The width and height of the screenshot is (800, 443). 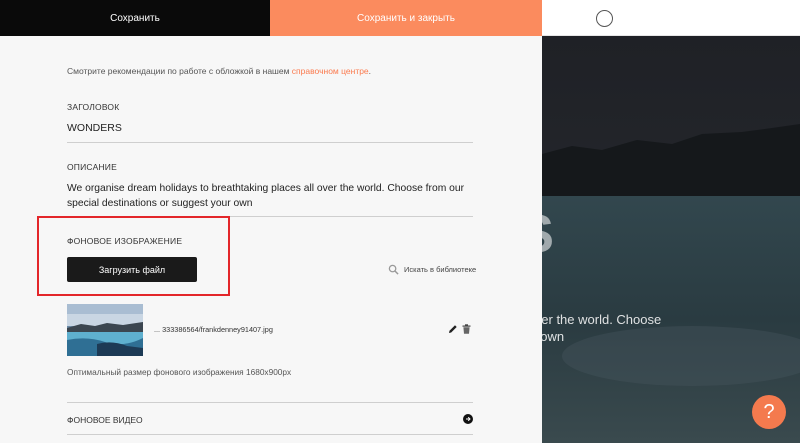 I want to click on uploaded-filename: ... 333386564/frankdenney91407.jpg, so click(x=213, y=329).